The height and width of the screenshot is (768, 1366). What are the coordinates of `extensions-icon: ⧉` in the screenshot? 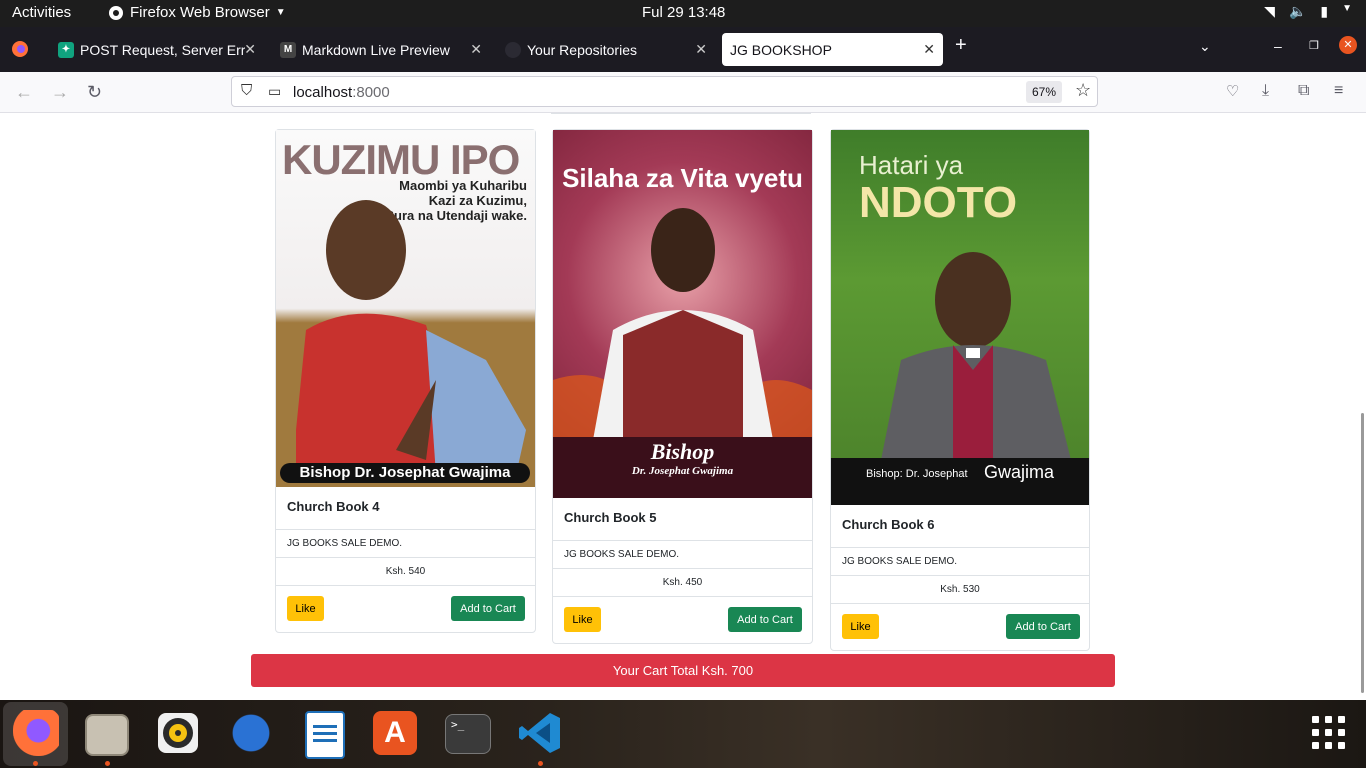 It's located at (1303, 91).